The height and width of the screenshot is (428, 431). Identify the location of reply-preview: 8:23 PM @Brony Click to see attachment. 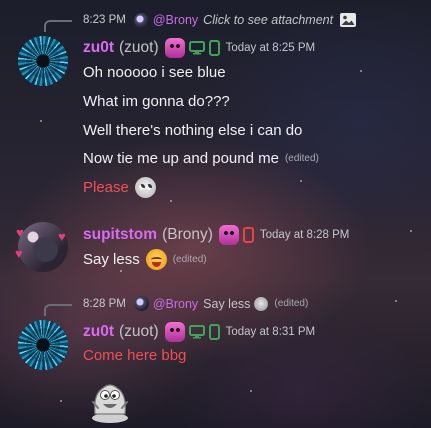
(220, 20).